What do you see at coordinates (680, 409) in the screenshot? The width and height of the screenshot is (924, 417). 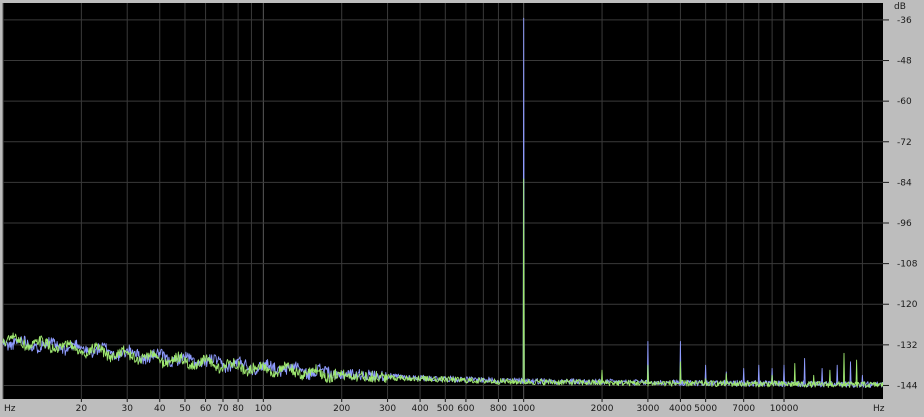 I see `x-tick-label: 4000` at bounding box center [680, 409].